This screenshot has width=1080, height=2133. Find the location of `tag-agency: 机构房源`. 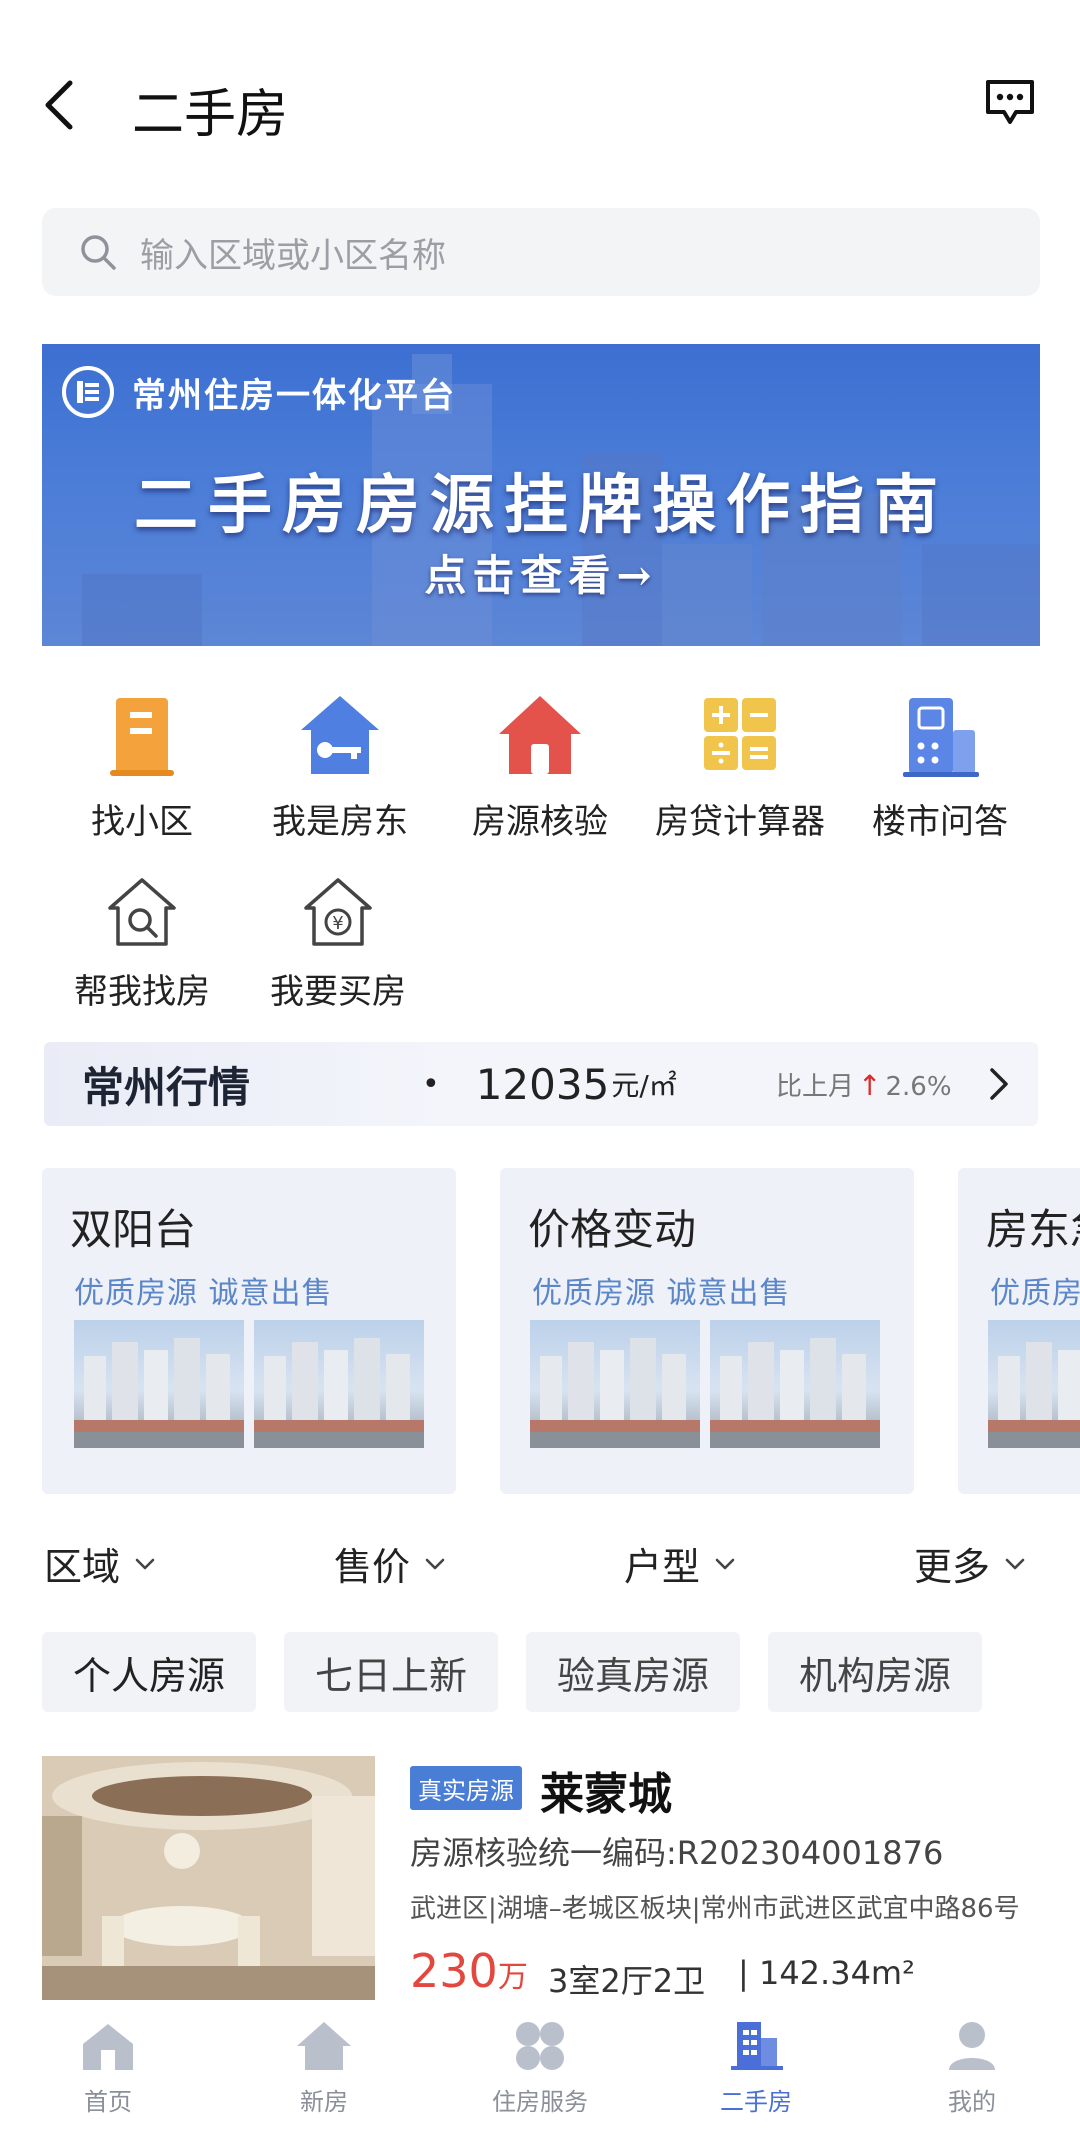

tag-agency: 机构房源 is located at coordinates (875, 1672).